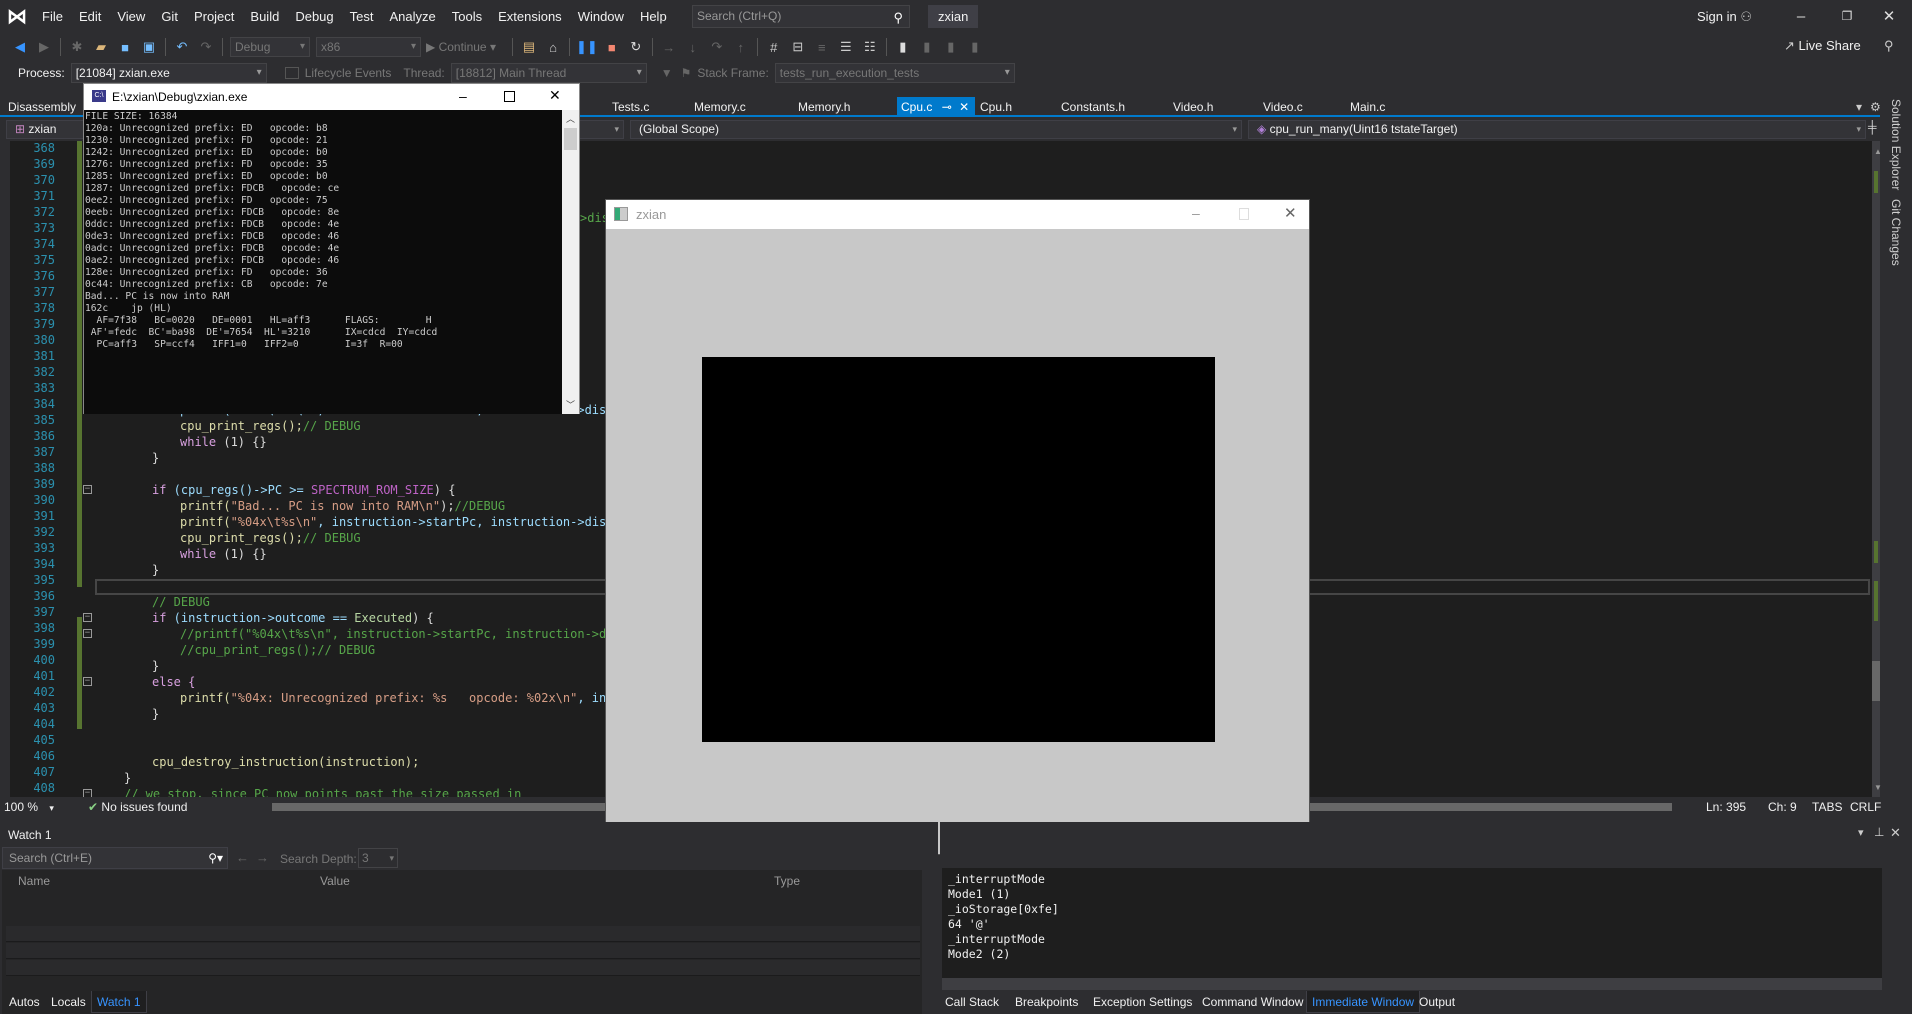  What do you see at coordinates (24, 1002) in the screenshot?
I see `tab-autos: Autos` at bounding box center [24, 1002].